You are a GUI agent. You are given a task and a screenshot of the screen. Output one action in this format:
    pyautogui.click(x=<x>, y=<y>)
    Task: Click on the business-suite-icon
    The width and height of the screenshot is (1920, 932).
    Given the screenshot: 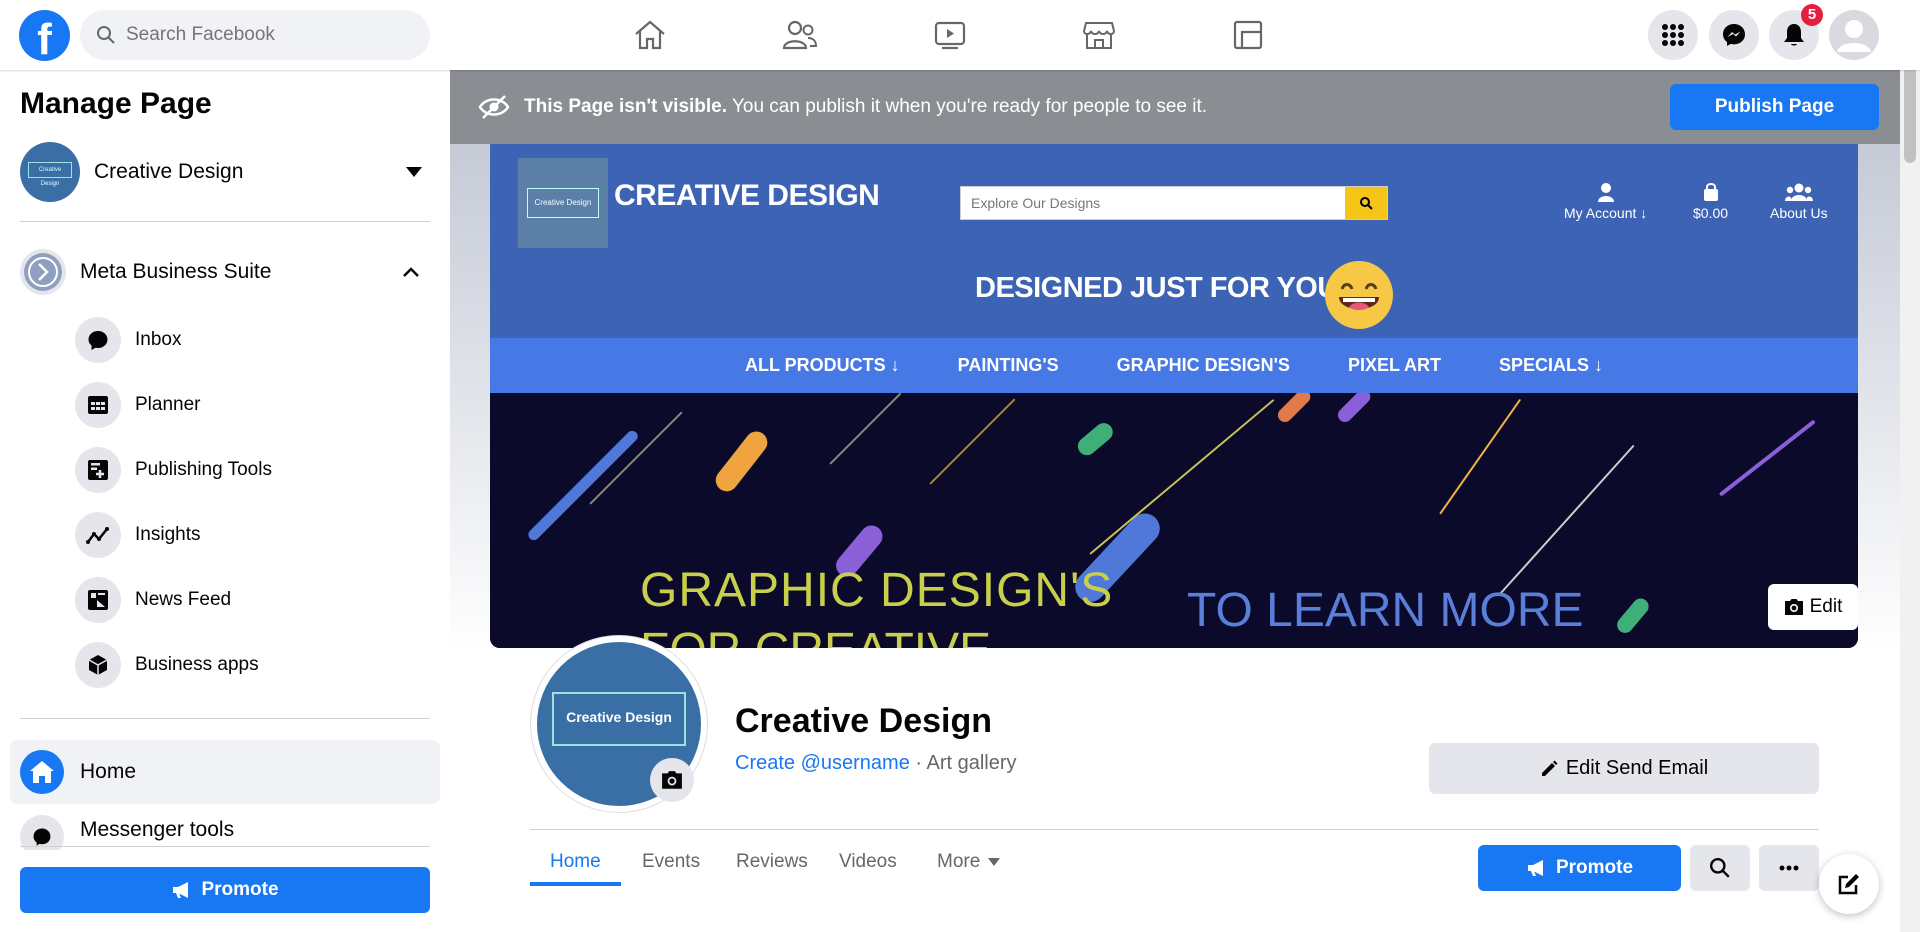 What is the action you would take?
    pyautogui.click(x=43, y=272)
    